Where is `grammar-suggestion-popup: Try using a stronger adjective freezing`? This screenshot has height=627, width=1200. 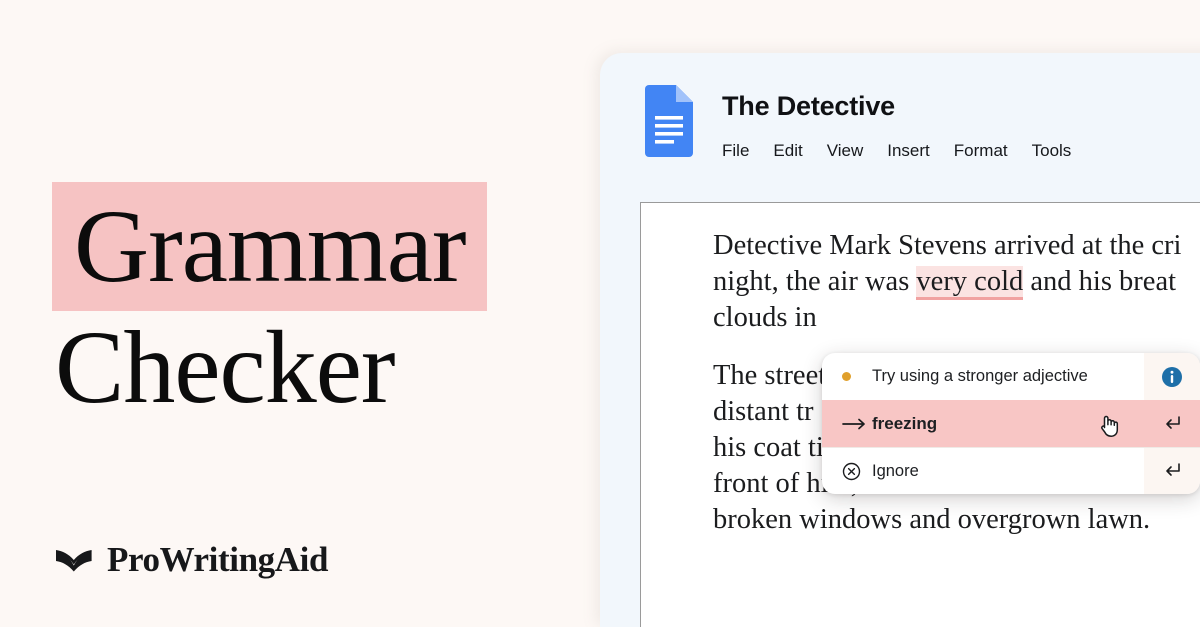 grammar-suggestion-popup: Try using a stronger adjective freezing is located at coordinates (1011, 423).